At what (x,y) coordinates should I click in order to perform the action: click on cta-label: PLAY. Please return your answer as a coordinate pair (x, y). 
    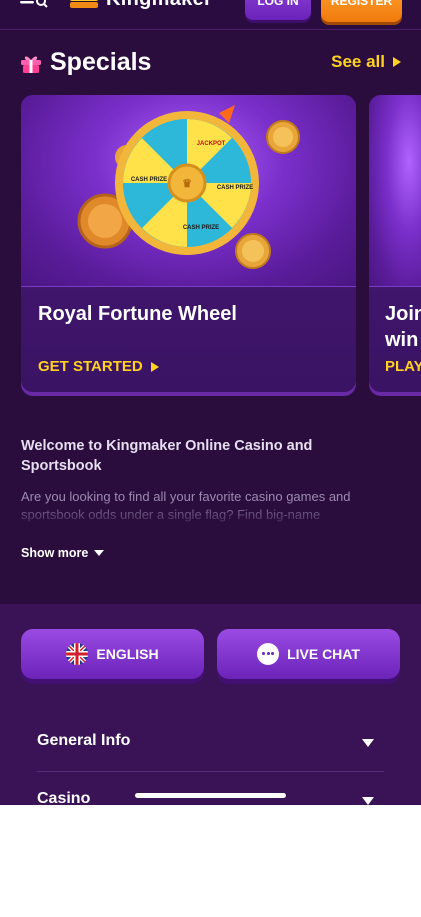
    Looking at the image, I should click on (403, 366).